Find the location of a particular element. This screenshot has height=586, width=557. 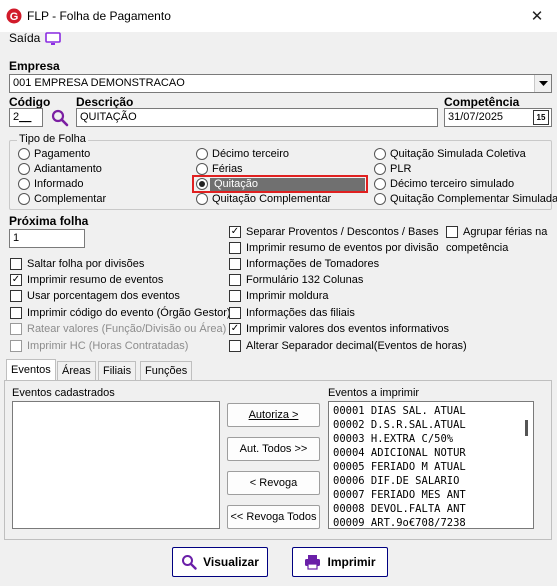

app-logo-icon: G is located at coordinates (14, 16).